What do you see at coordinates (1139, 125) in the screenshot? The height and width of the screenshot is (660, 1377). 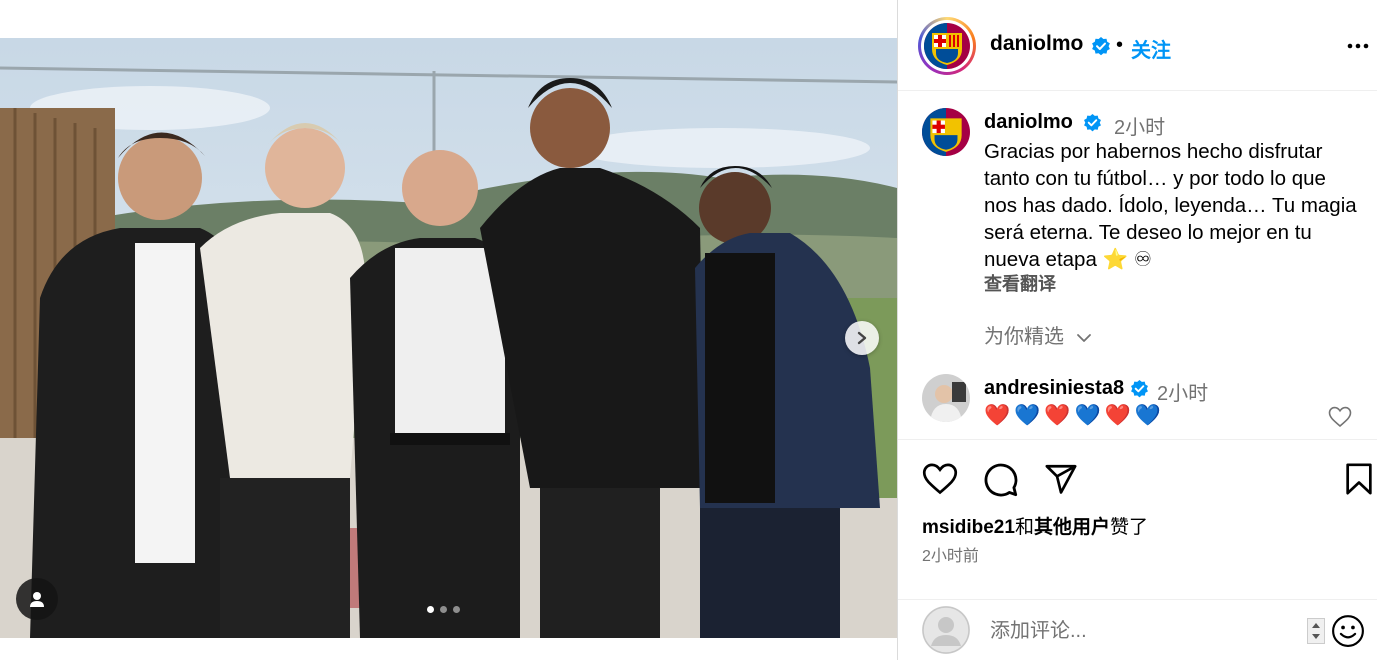 I see `caption-timestamp: 2小时` at bounding box center [1139, 125].